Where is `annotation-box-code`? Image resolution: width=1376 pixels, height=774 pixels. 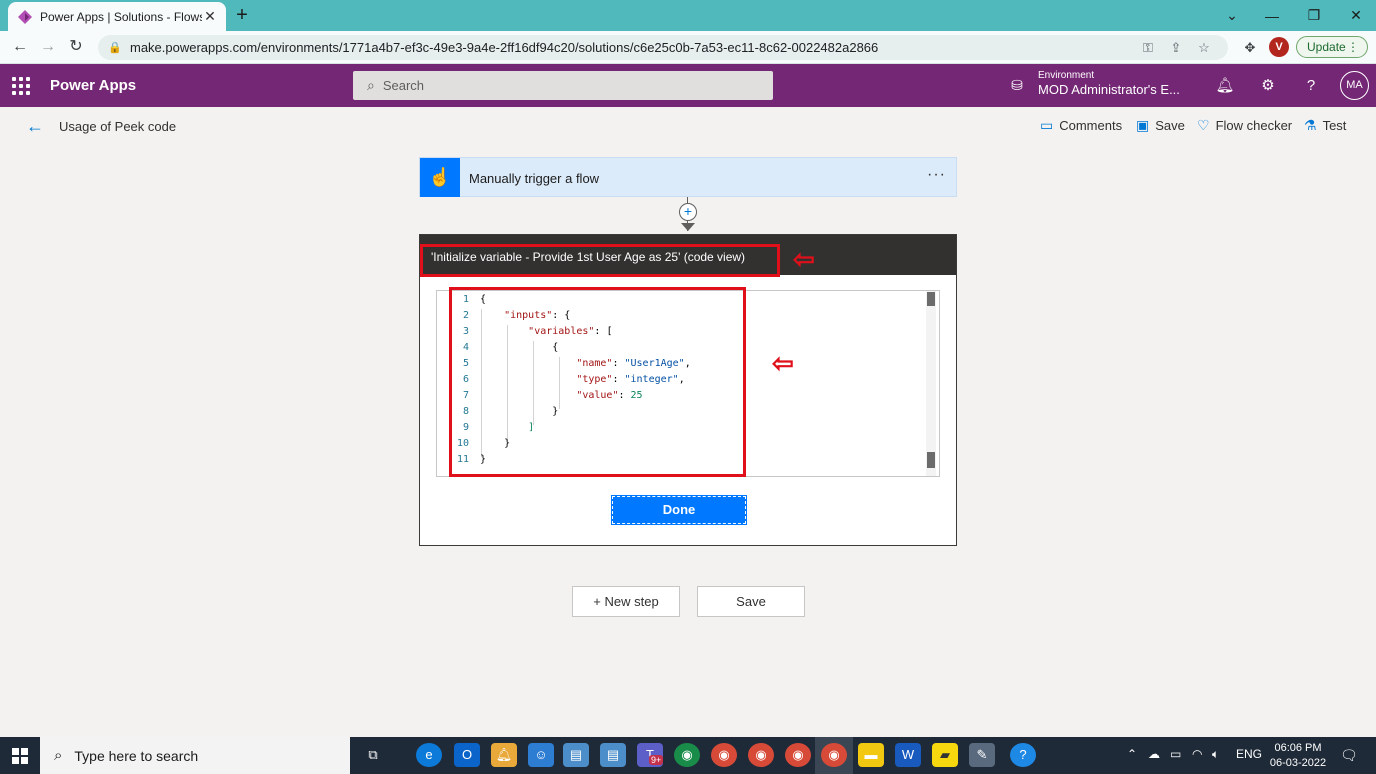
annotation-box-code is located at coordinates (597, 382).